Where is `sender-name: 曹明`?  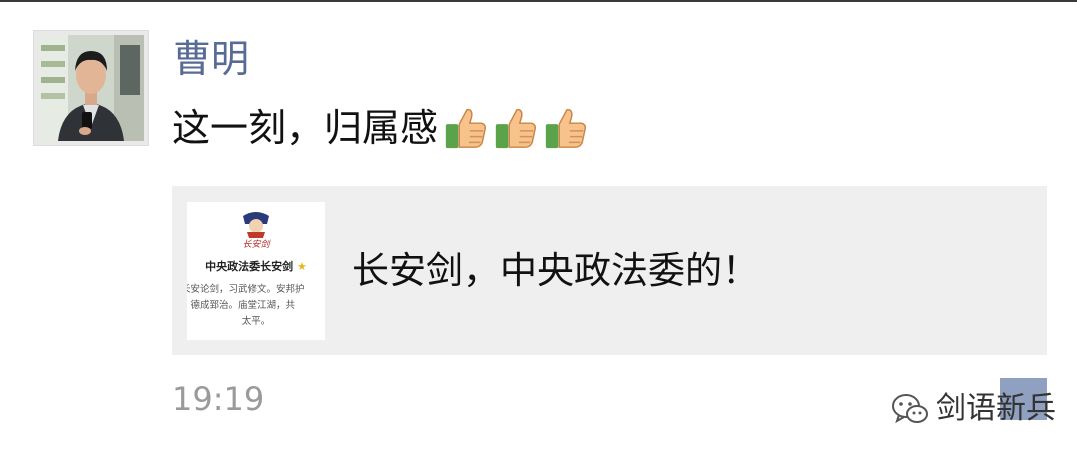
sender-name: 曹明 is located at coordinates (211, 59).